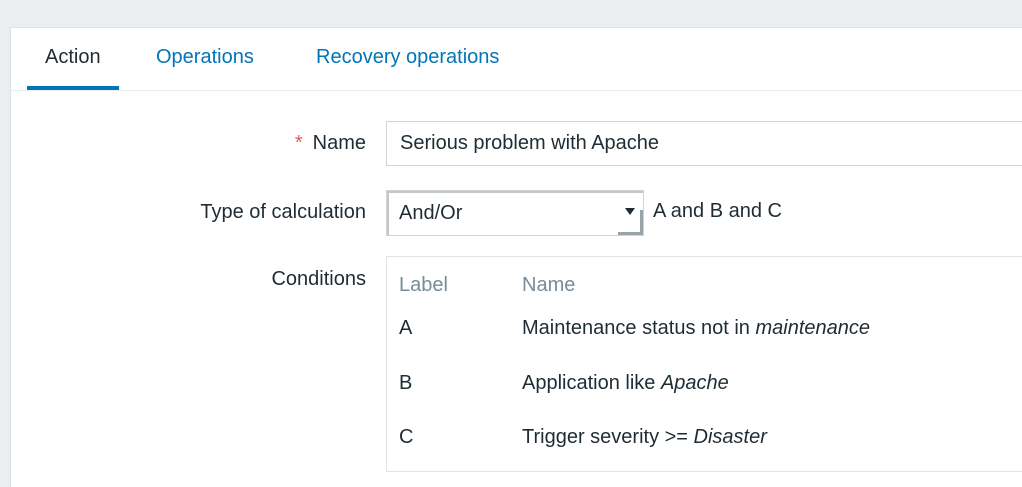 This screenshot has height=487, width=1022. I want to click on tab-recovery-operations: Recovery operations, so click(407, 58).